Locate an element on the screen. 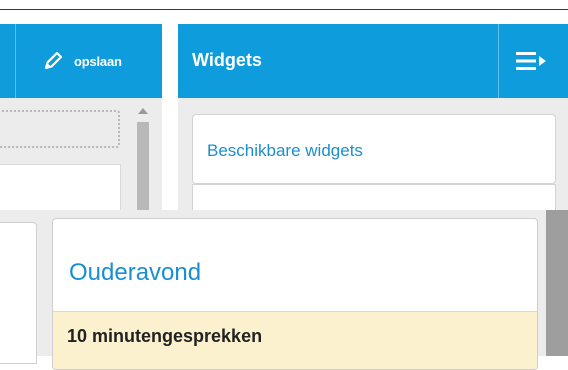  top-divider is located at coordinates (284, 9).